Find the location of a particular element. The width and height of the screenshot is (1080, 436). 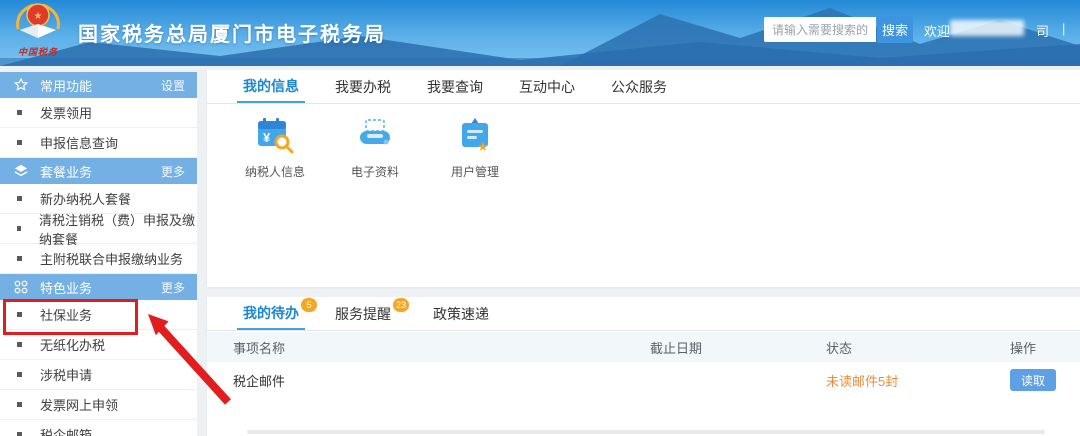

sidebar-section-package: 套餐业务 更多 is located at coordinates (98, 171).